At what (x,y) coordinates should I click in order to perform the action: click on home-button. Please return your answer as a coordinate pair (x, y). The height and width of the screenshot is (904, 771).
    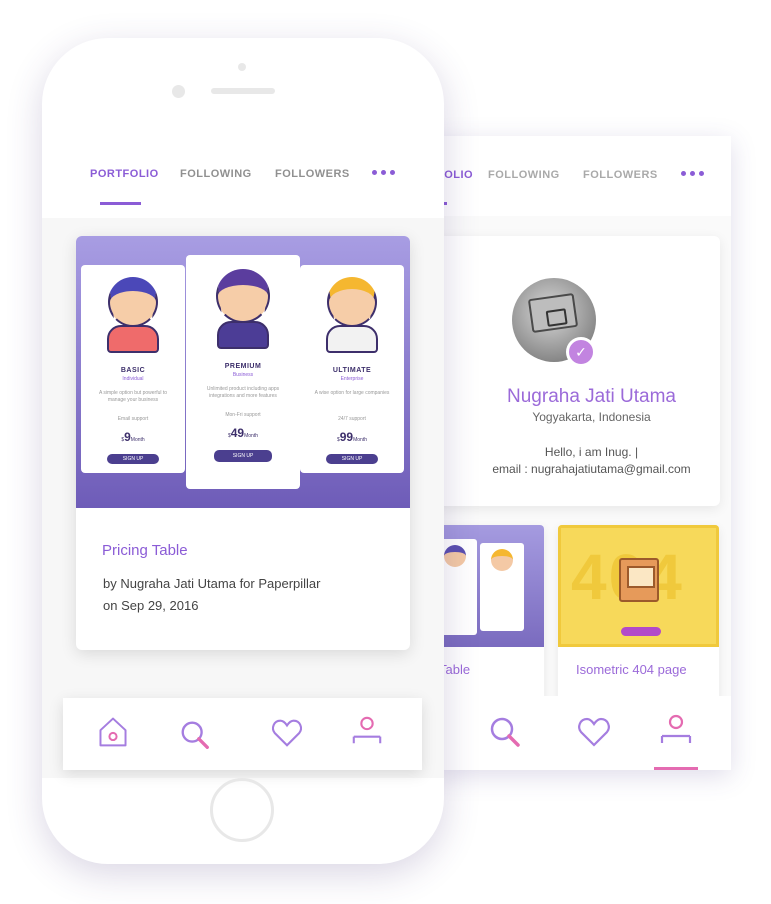
    Looking at the image, I should click on (242, 810).